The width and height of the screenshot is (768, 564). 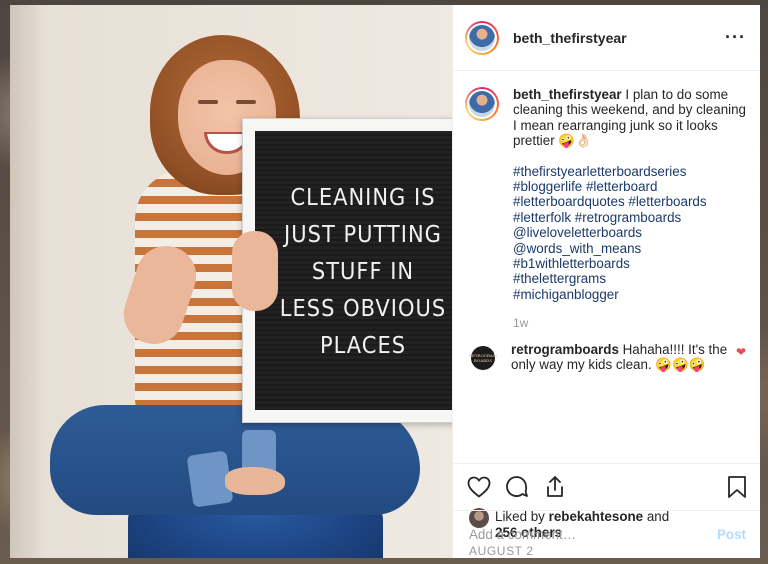 I want to click on letter-board-line: LESS OBVIOUS, so click(x=363, y=307).